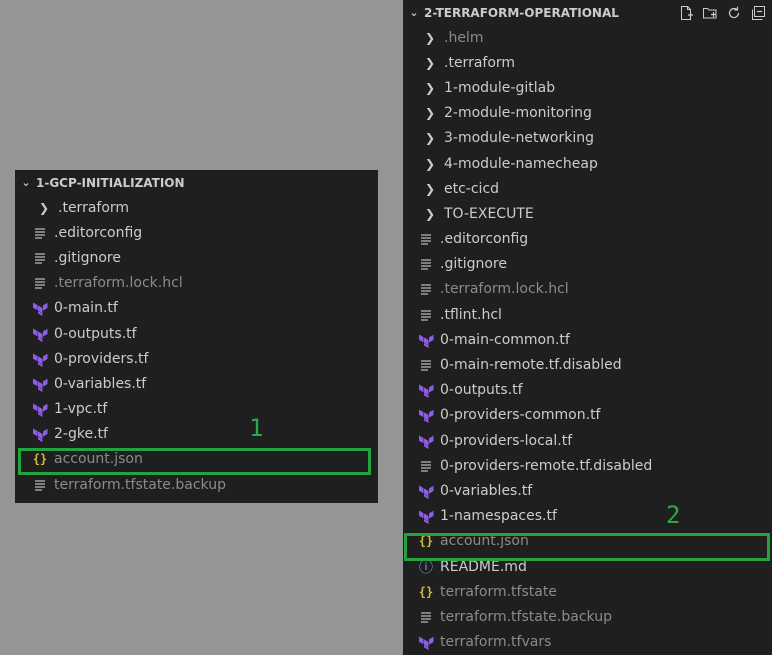 The image size is (772, 655). I want to click on file-item: 1-namespaces.tf, so click(587, 516).